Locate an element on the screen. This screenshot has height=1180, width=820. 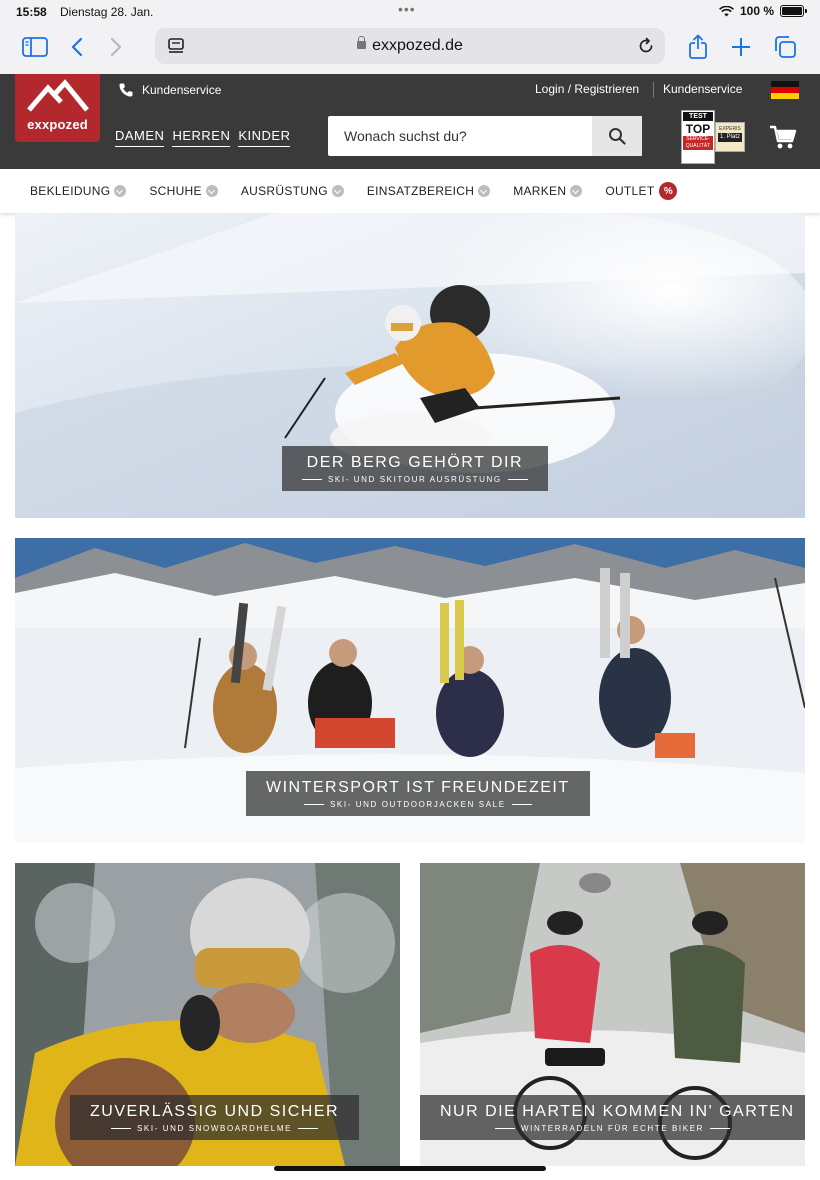
battery-percent: 100 % is located at coordinates (756, 11).